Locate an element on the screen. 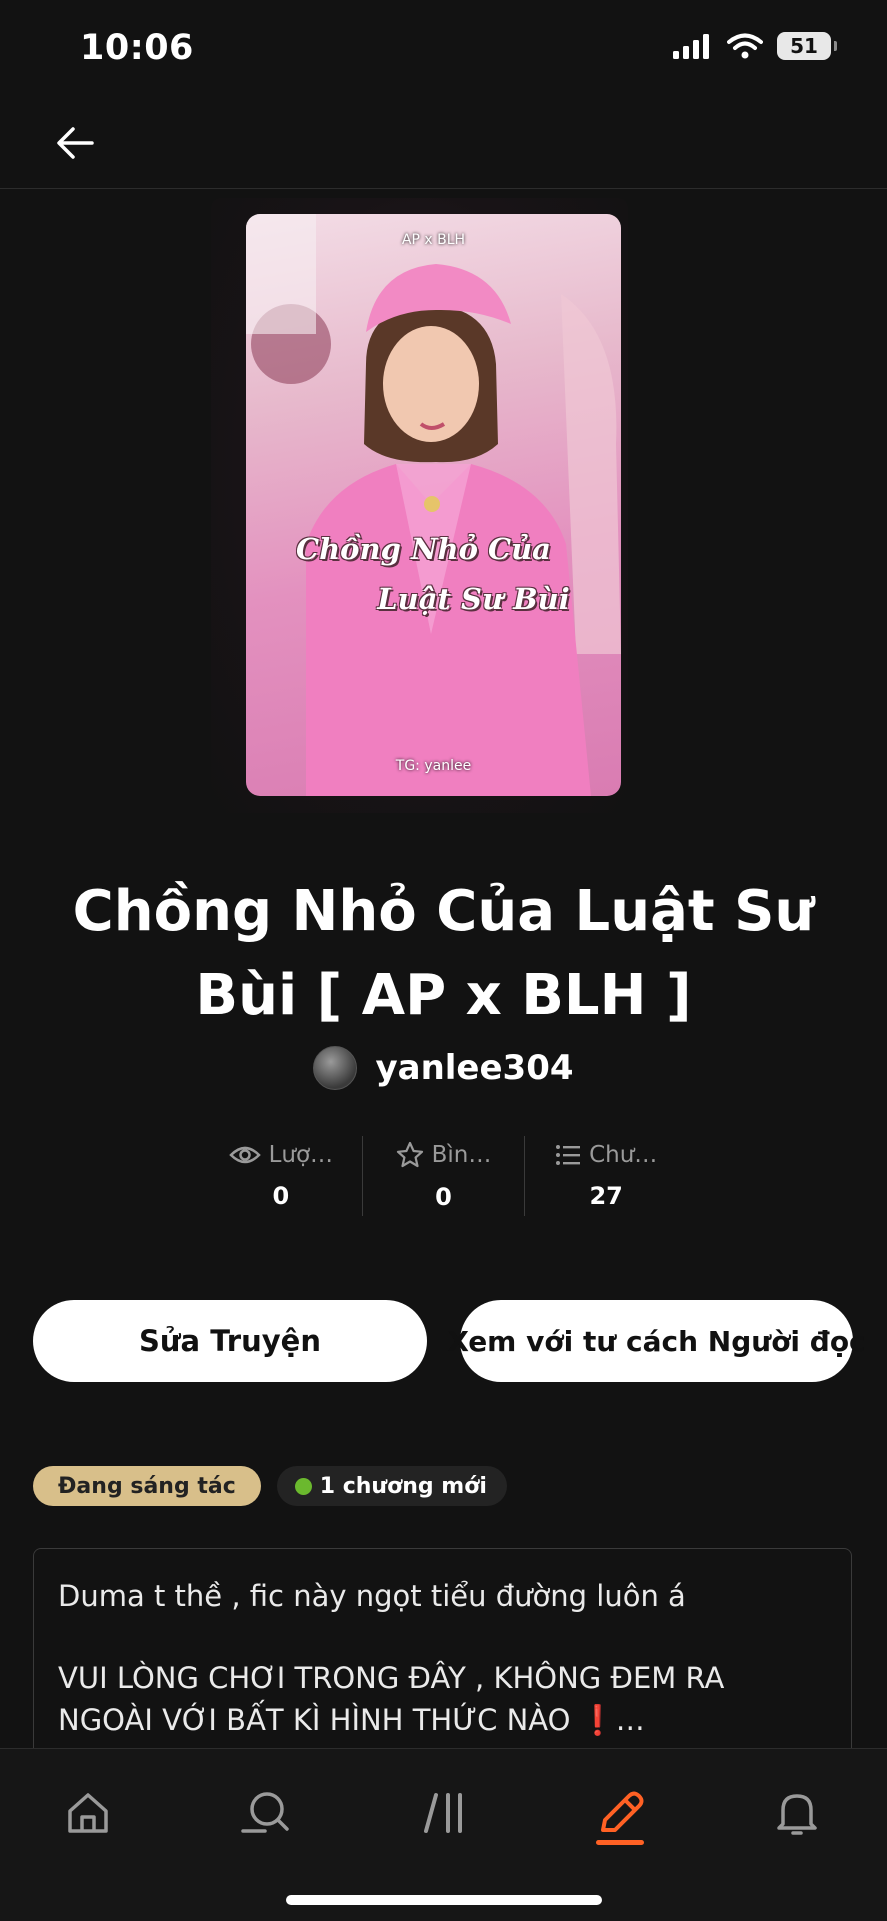 The image size is (887, 1921). wifi-icon is located at coordinates (745, 46).